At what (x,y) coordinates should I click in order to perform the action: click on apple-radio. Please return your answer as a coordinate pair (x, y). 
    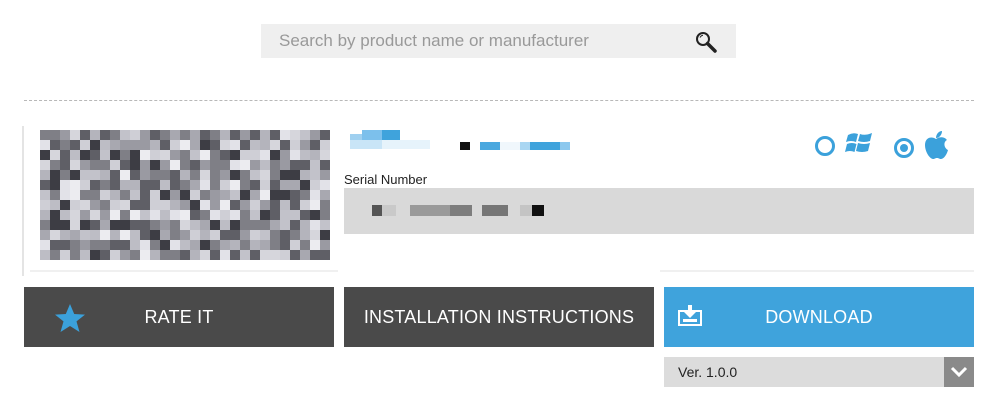
    Looking at the image, I should click on (904, 147).